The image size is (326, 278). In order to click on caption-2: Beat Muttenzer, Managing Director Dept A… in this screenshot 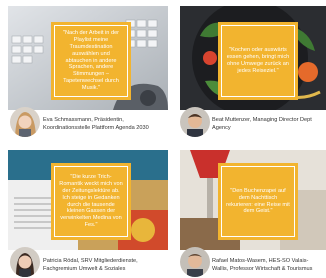, I will do `click(262, 124)`.